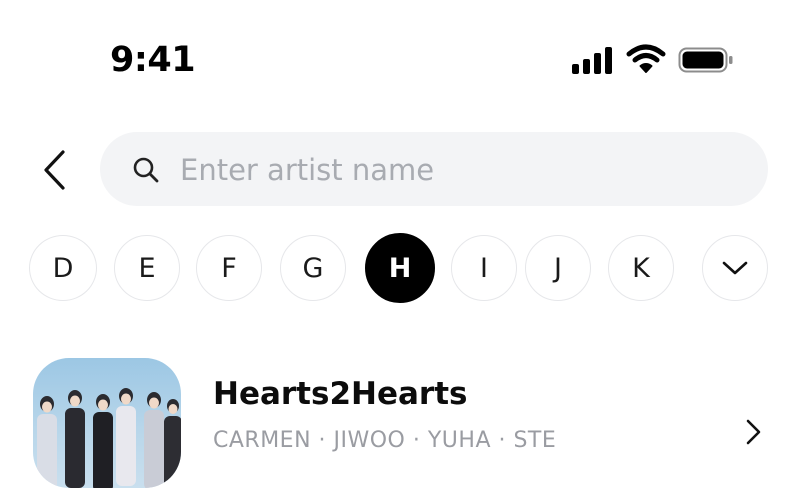 The image size is (800, 488). I want to click on letter-chip-k: K, so click(641, 268).